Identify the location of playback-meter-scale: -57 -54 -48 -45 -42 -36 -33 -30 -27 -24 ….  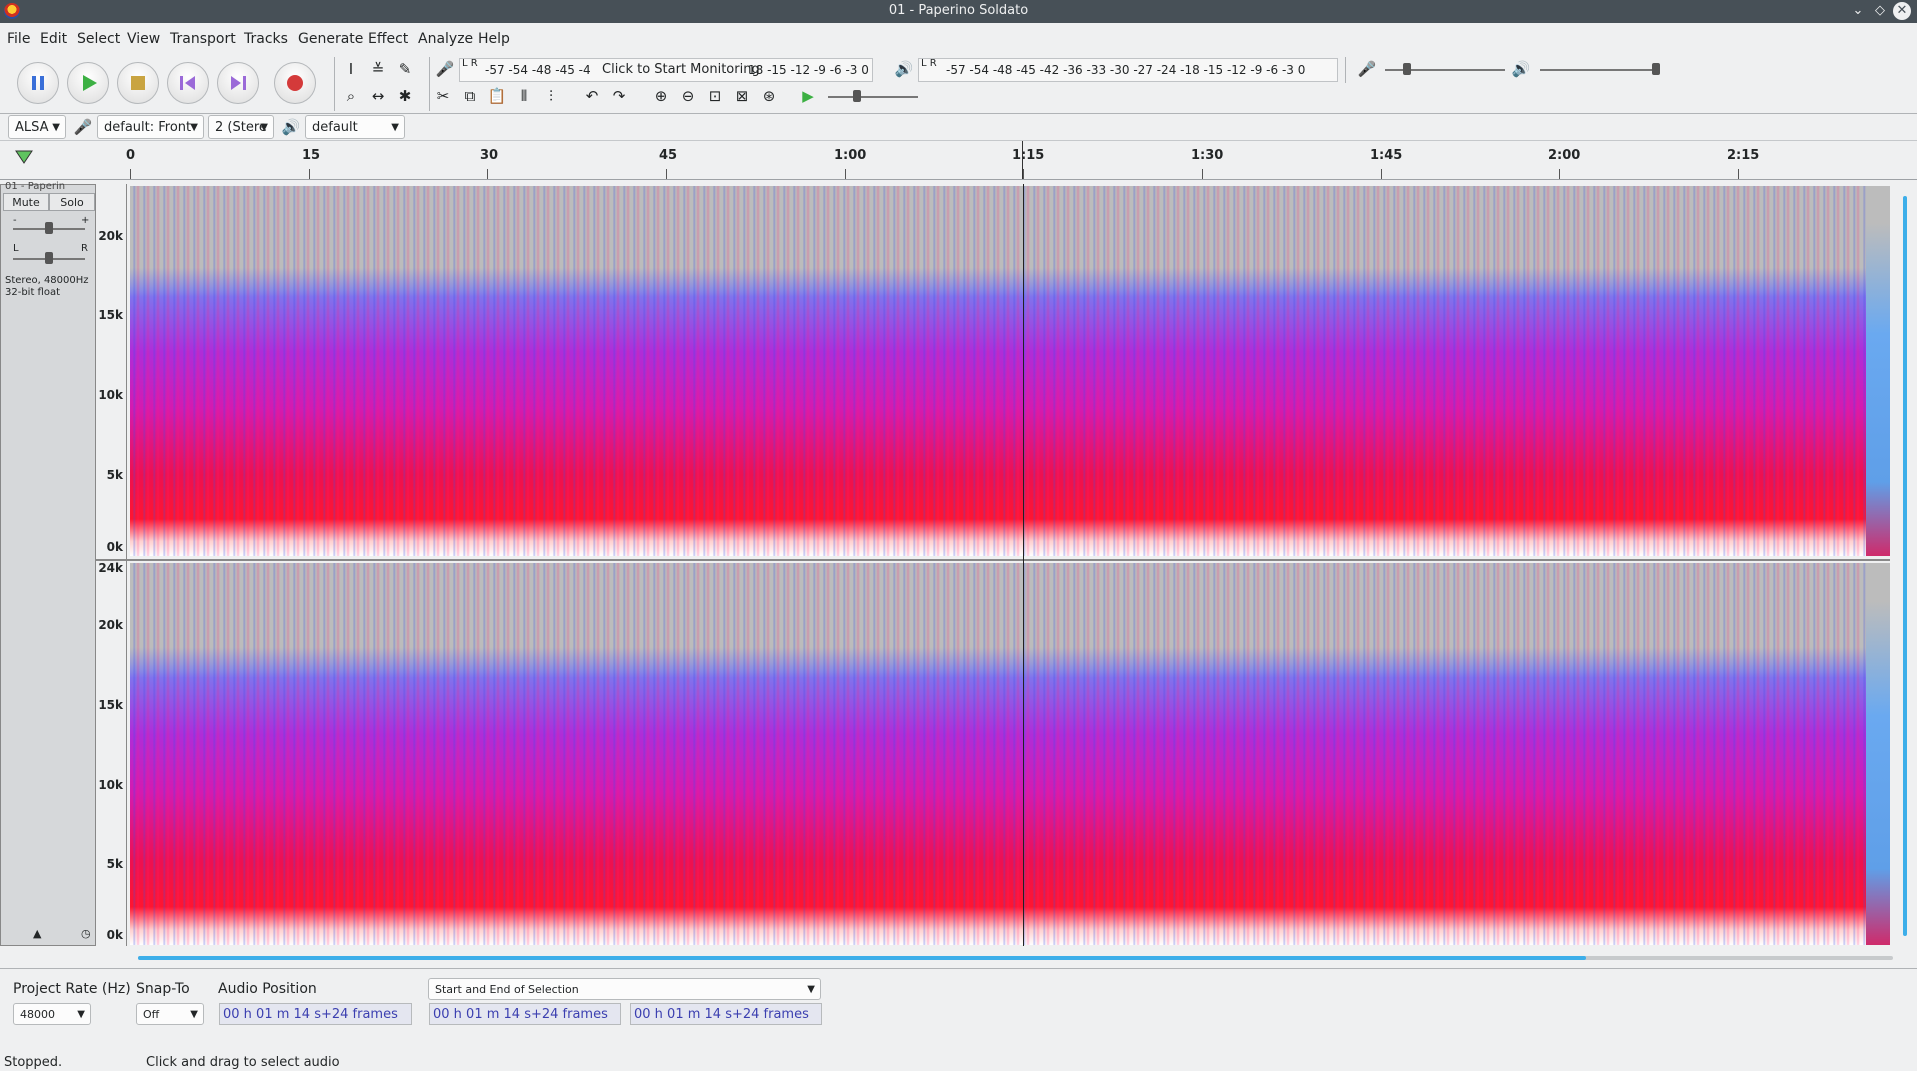
(1126, 70).